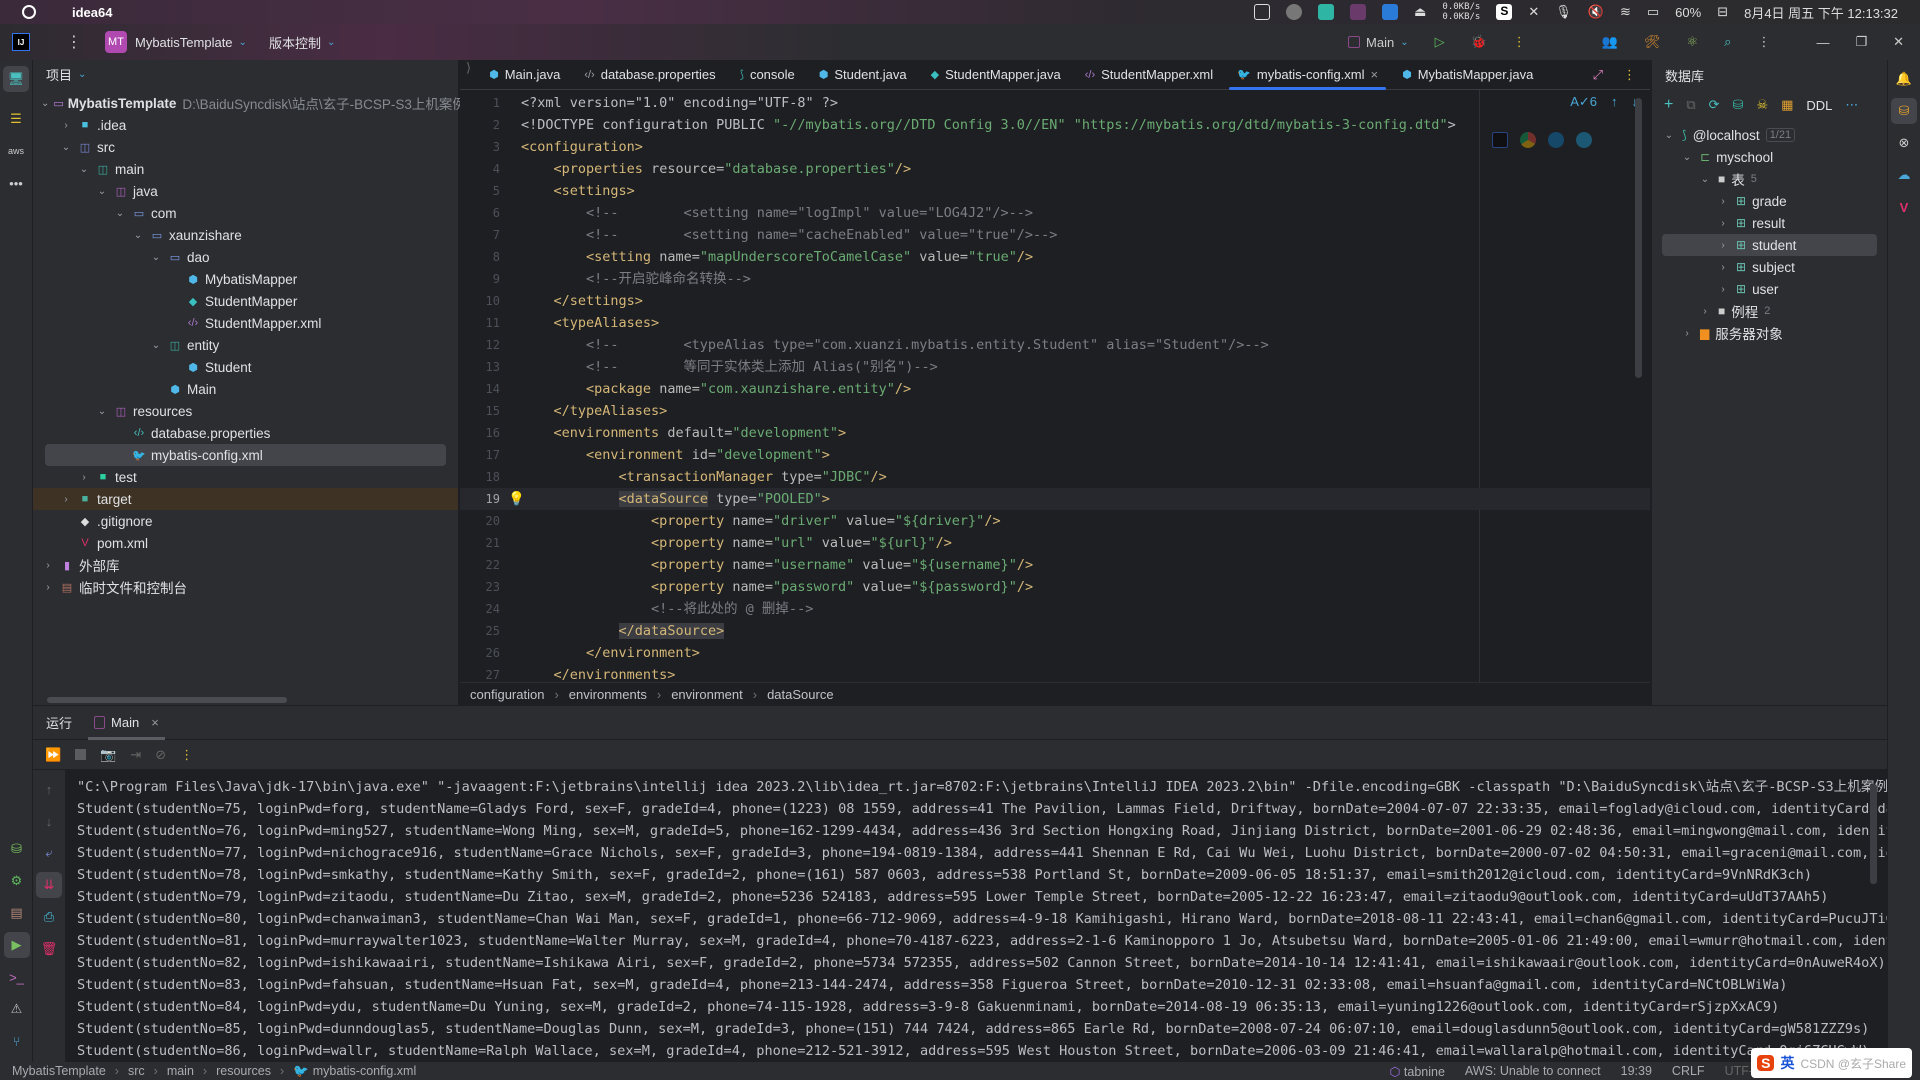 The image size is (1920, 1080). Describe the element at coordinates (1787, 1063) in the screenshot. I see `ime-mode: 英` at that location.